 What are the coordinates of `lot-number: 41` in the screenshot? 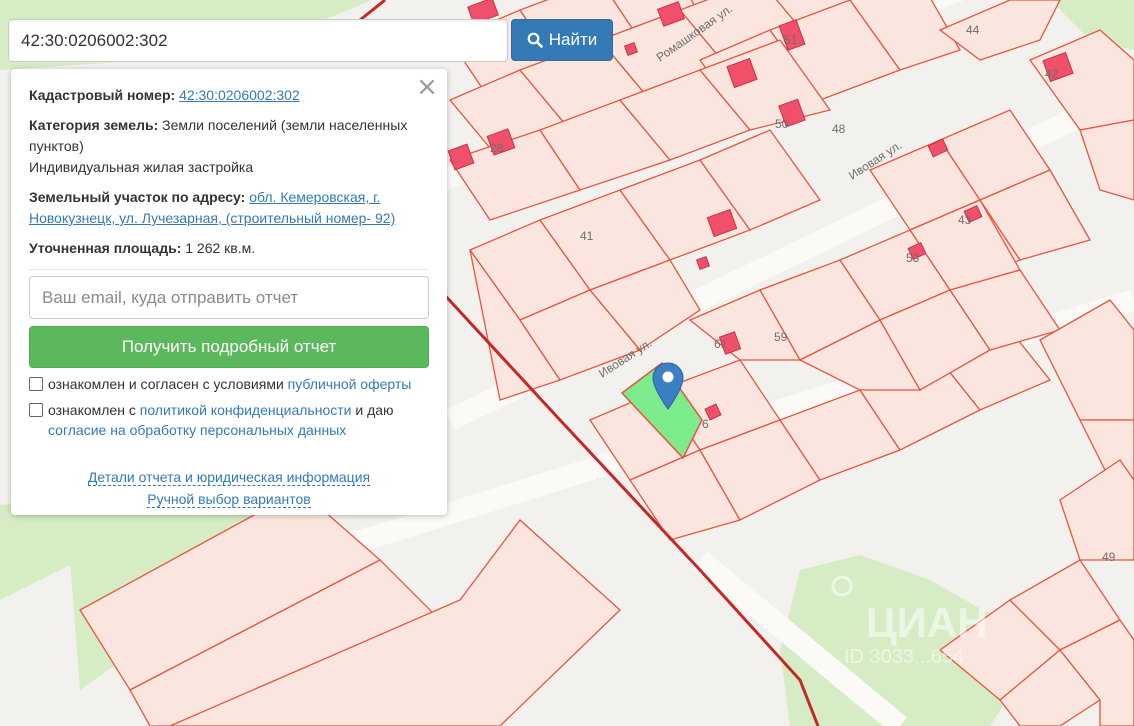 It's located at (587, 236).